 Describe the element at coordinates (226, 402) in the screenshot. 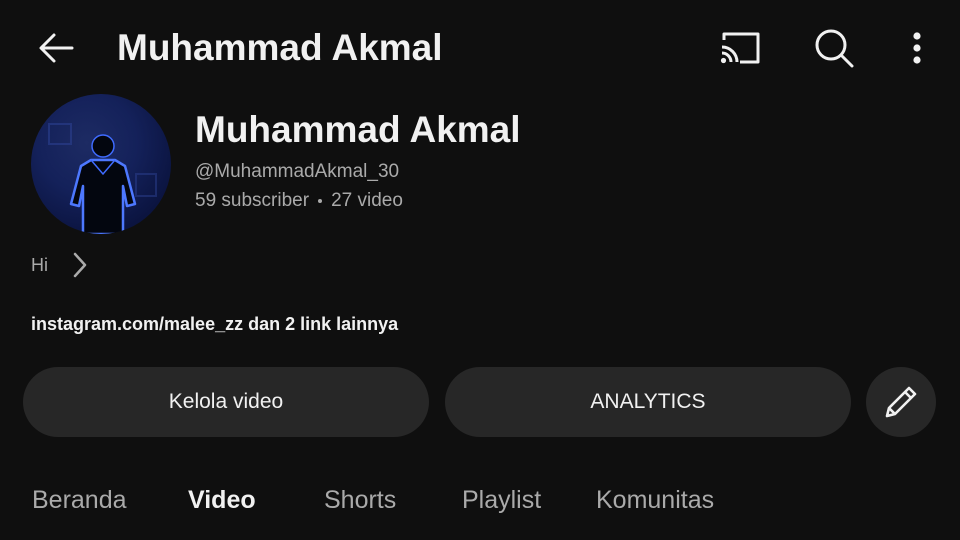

I see `manage-videos-button: Kelola video` at that location.